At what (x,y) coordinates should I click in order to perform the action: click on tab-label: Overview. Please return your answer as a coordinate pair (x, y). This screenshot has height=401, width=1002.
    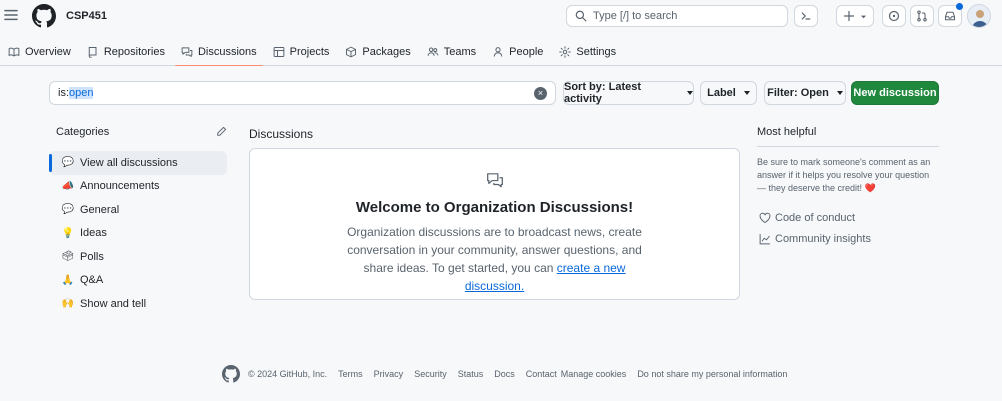
    Looking at the image, I should click on (48, 52).